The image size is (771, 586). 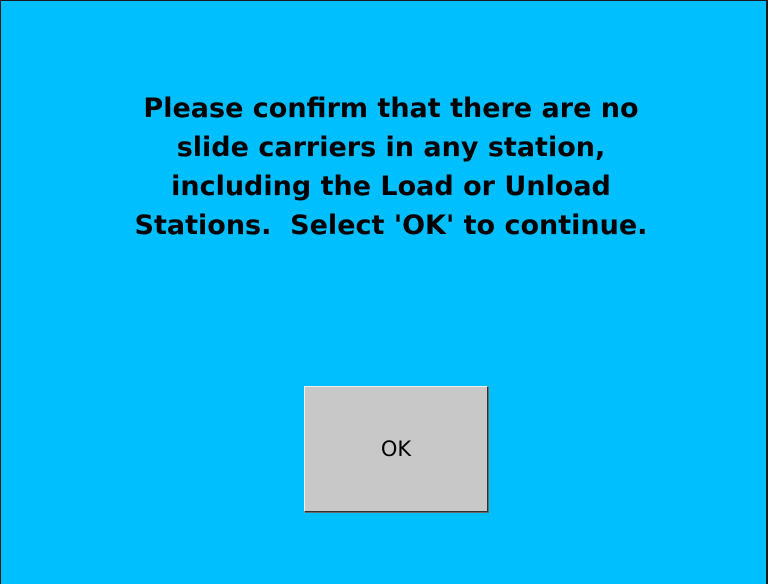 I want to click on ok-button: OK, so click(x=396, y=449).